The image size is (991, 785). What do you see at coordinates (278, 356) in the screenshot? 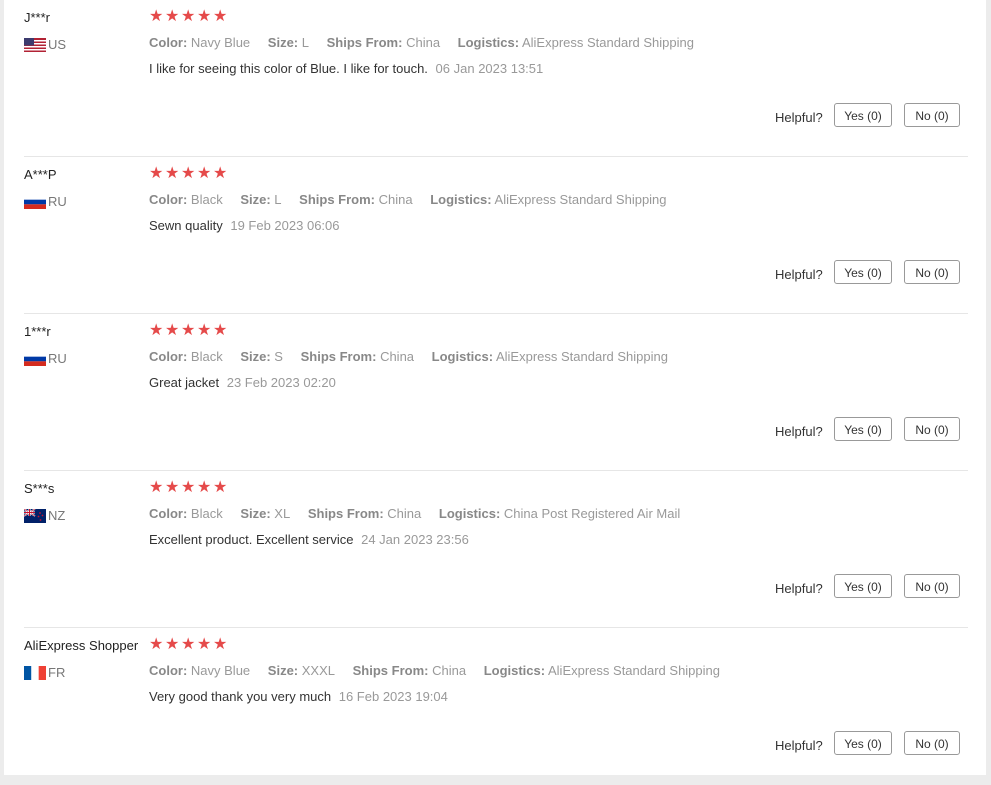
I see `size-value: S` at bounding box center [278, 356].